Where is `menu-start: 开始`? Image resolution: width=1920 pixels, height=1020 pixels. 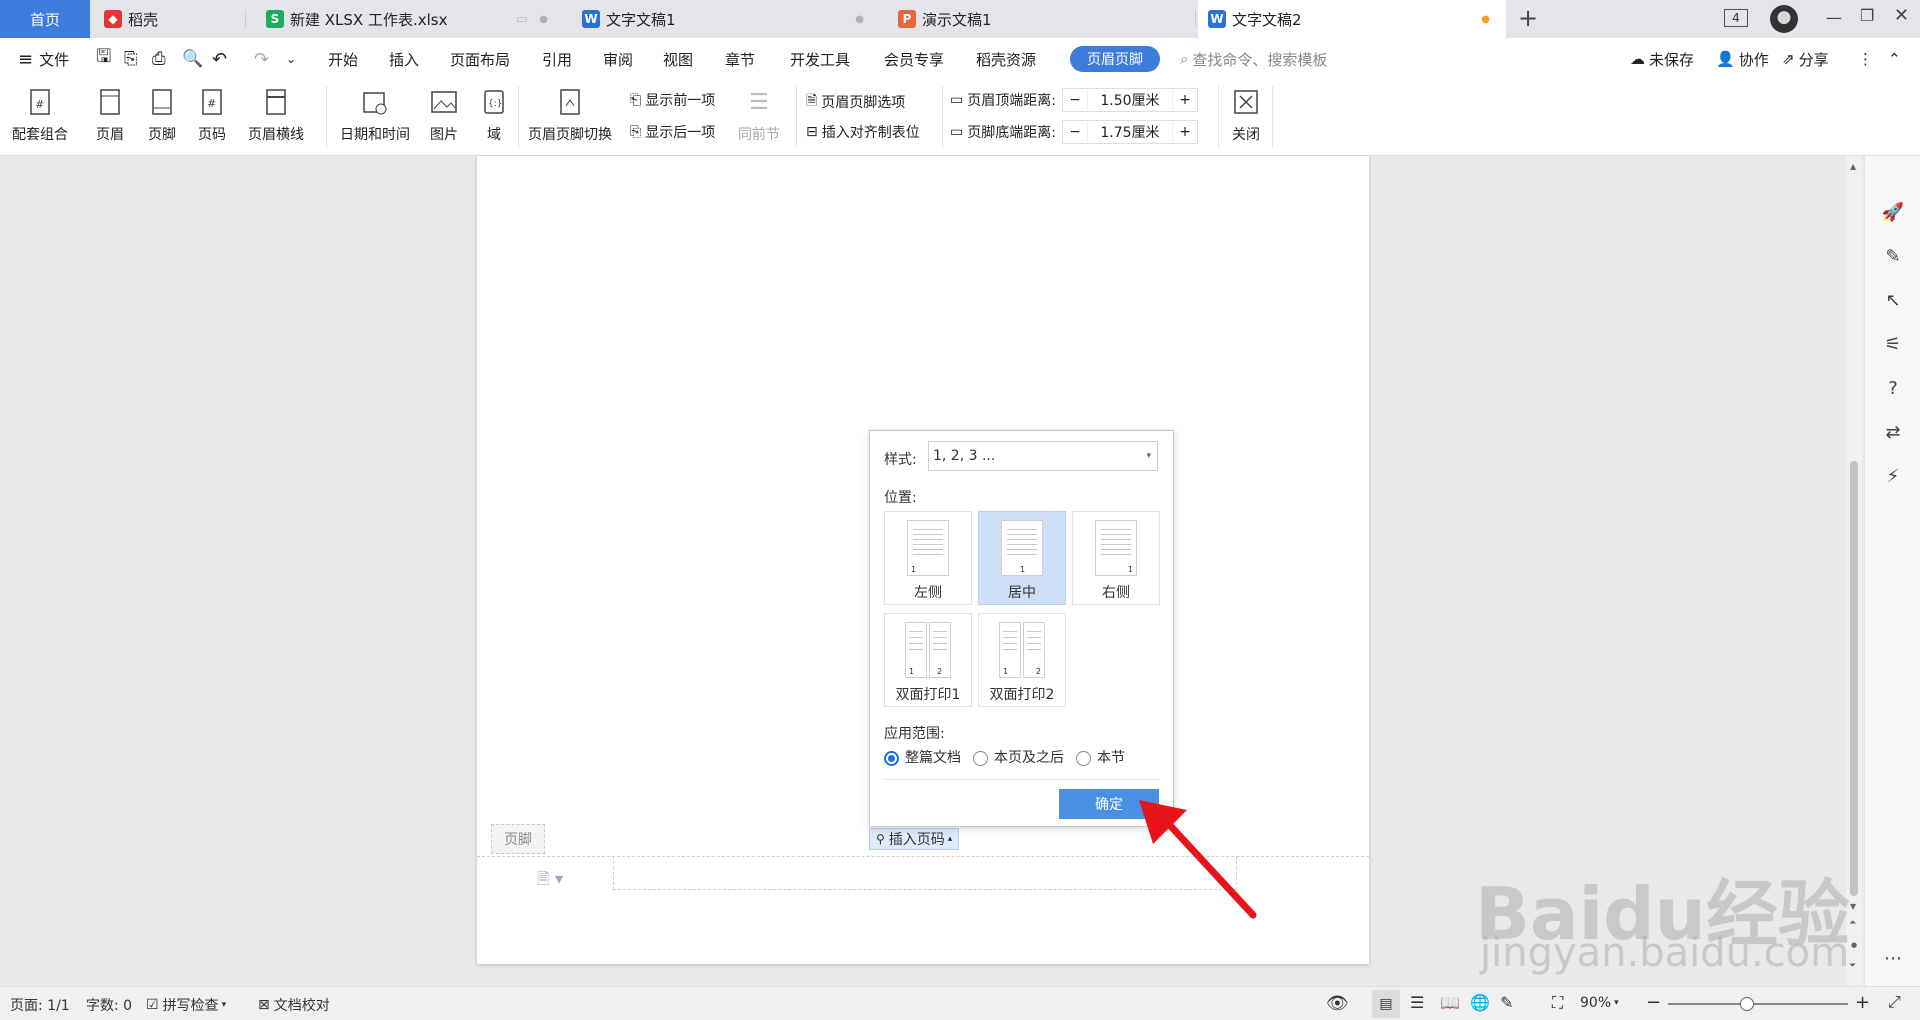 menu-start: 开始 is located at coordinates (343, 59).